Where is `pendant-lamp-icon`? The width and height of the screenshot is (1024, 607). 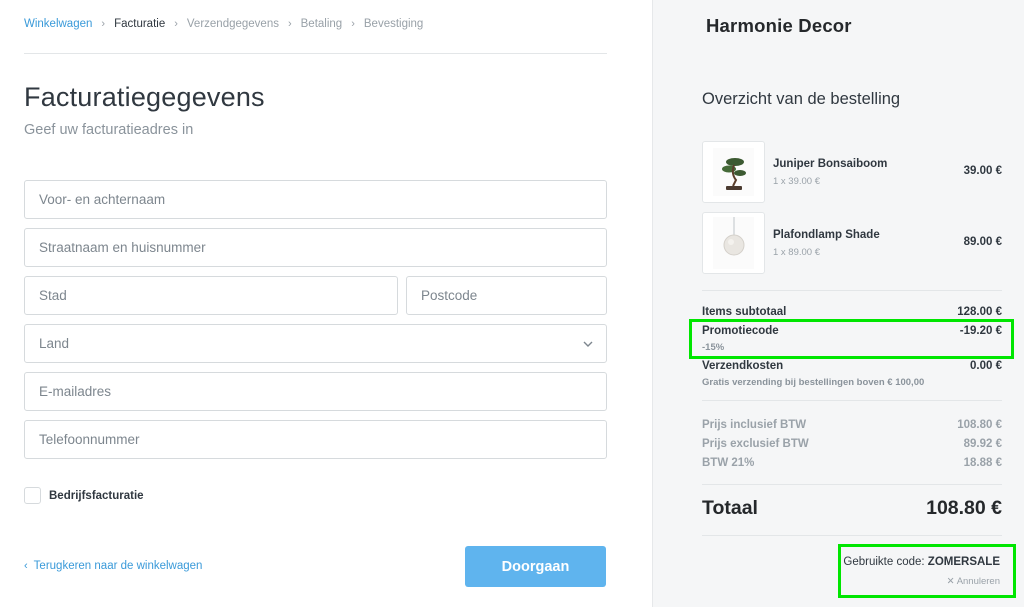
pendant-lamp-icon is located at coordinates (733, 243).